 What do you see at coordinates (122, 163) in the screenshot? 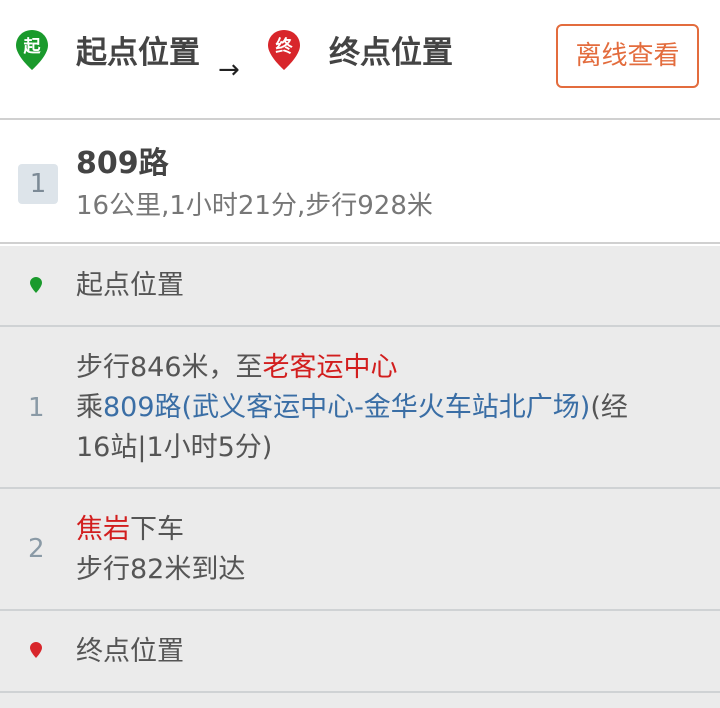
I see `route-name: 809路` at bounding box center [122, 163].